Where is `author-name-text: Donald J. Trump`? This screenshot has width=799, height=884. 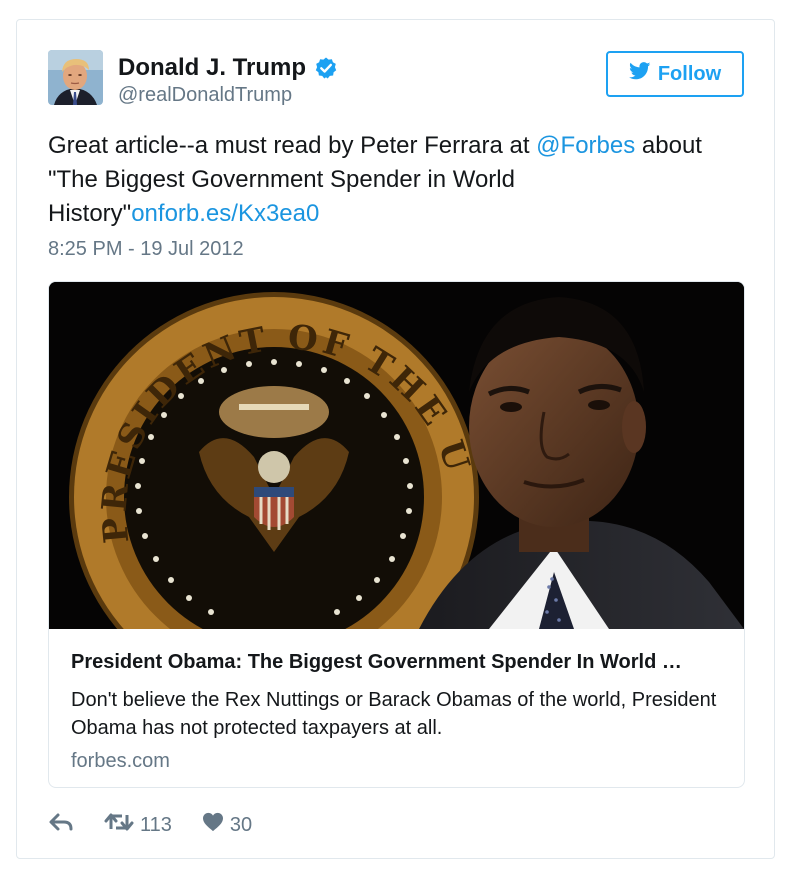 author-name-text: Donald J. Trump is located at coordinates (212, 67).